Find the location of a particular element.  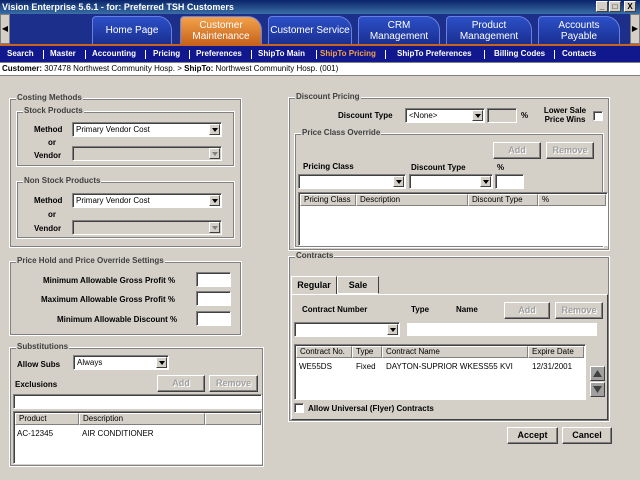

column-header-percent: % is located at coordinates (572, 200).